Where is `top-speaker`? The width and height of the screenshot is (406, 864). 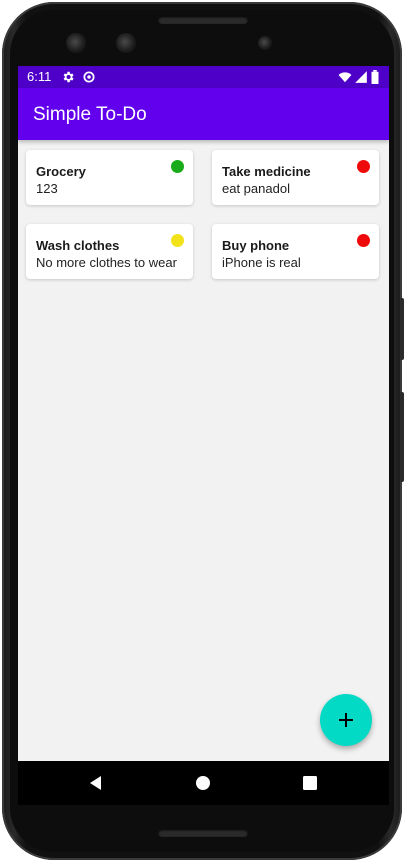 top-speaker is located at coordinates (203, 20).